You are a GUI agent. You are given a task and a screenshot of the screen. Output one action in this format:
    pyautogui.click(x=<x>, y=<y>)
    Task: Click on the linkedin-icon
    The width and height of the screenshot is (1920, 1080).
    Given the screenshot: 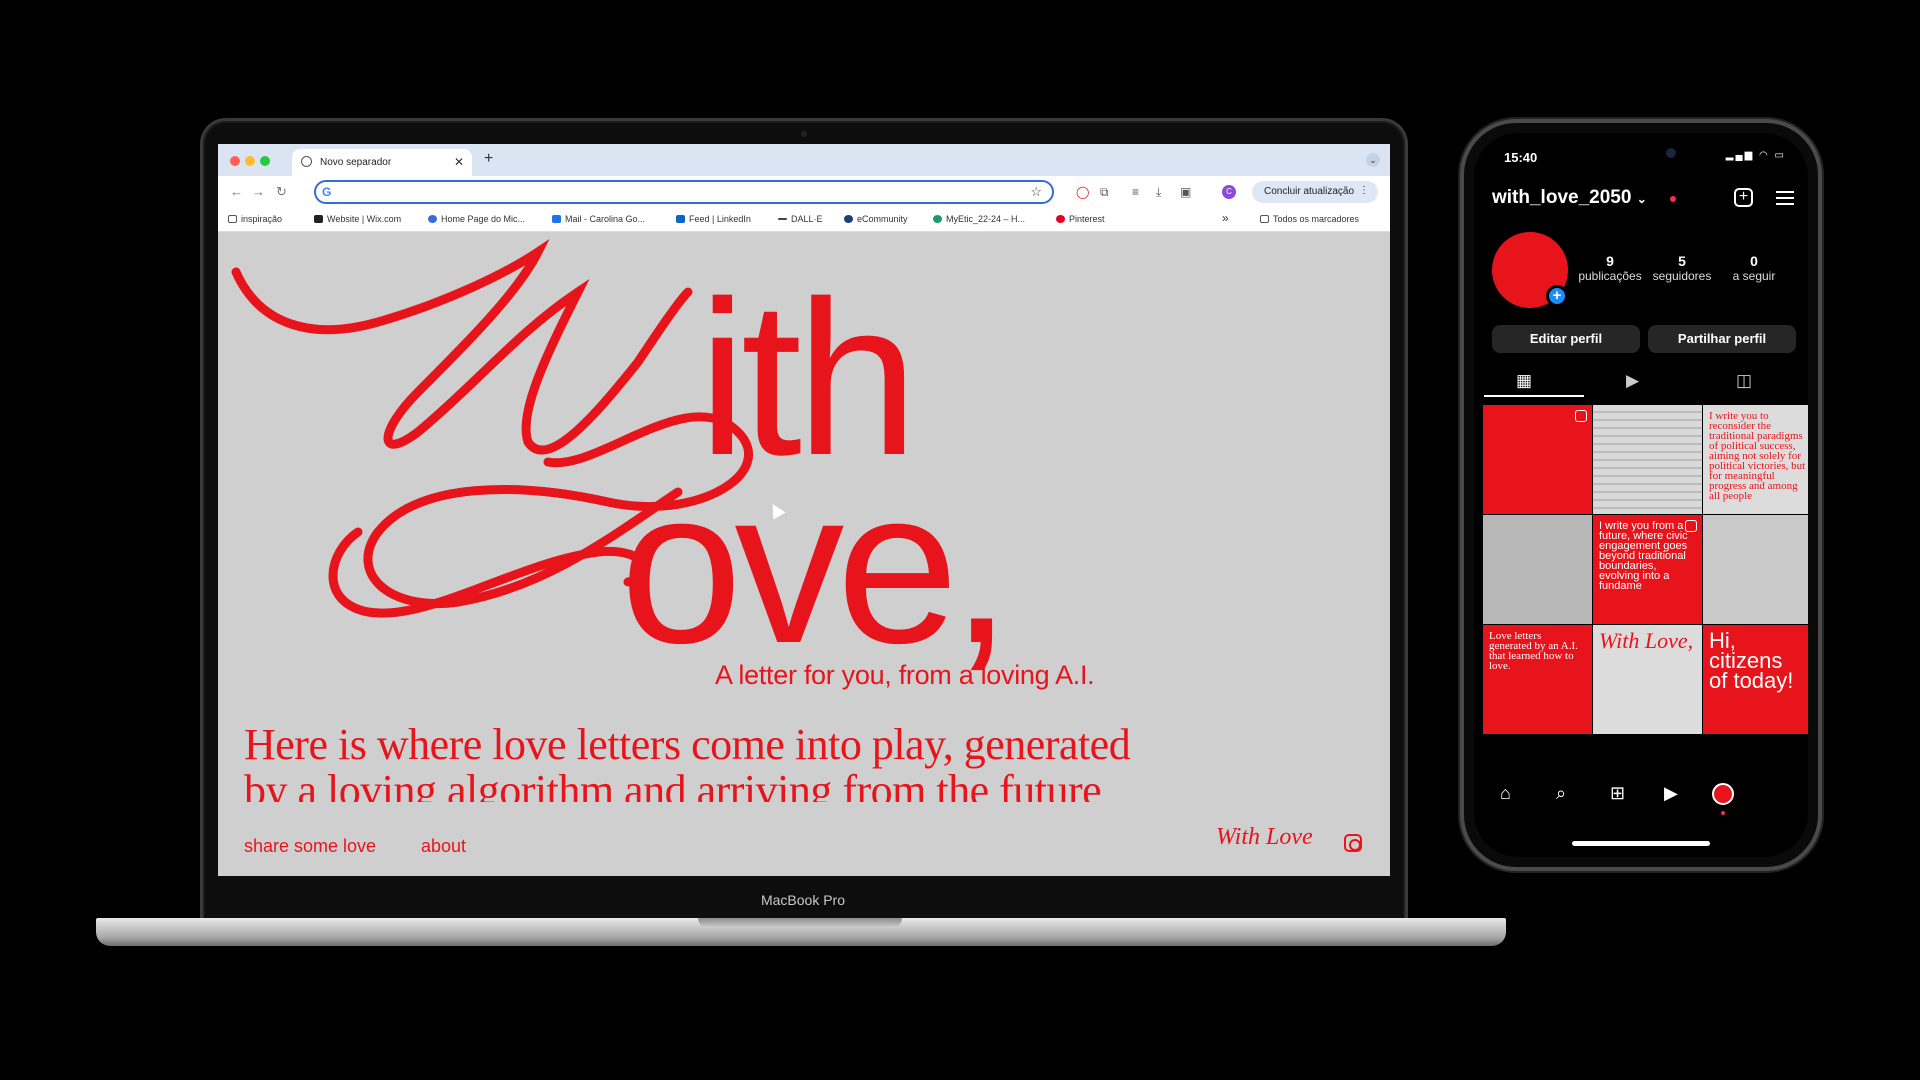 What is the action you would take?
    pyautogui.click(x=680, y=219)
    